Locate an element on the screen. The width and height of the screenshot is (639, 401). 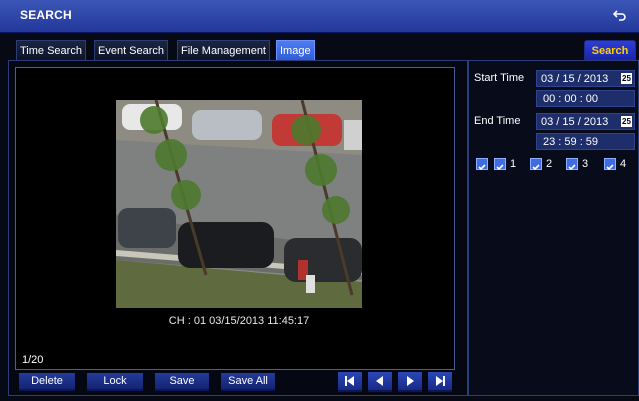
page-counter: 1/20 is located at coordinates (33, 360).